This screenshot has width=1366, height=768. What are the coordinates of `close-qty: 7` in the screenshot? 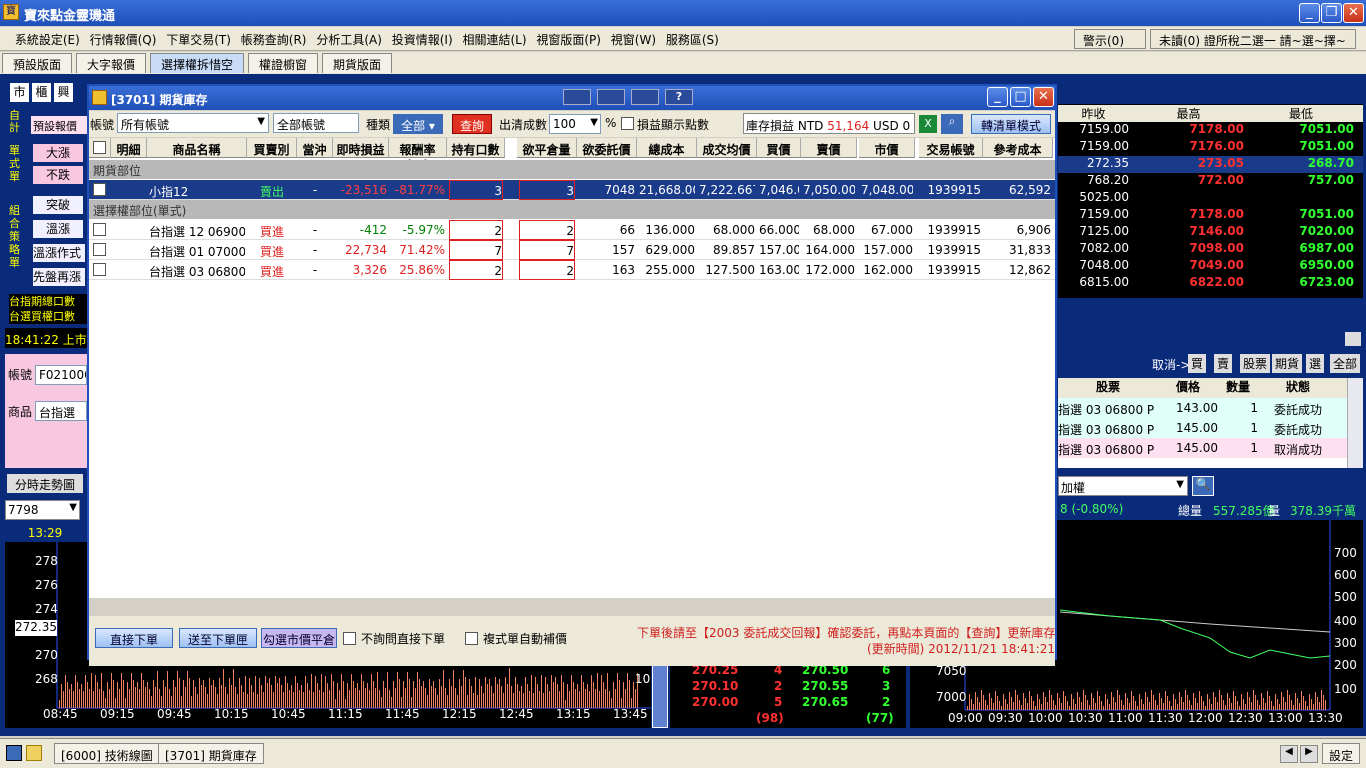 It's located at (547, 250).